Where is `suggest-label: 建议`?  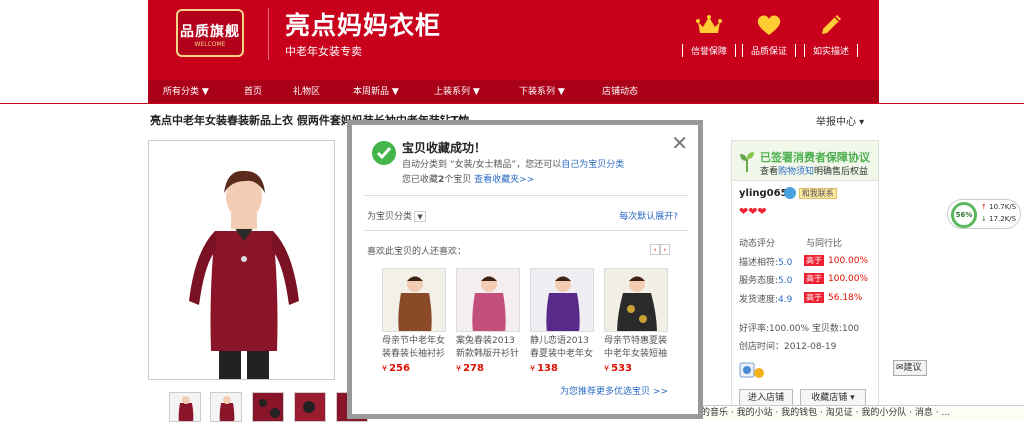
suggest-label: 建议 is located at coordinates (912, 368).